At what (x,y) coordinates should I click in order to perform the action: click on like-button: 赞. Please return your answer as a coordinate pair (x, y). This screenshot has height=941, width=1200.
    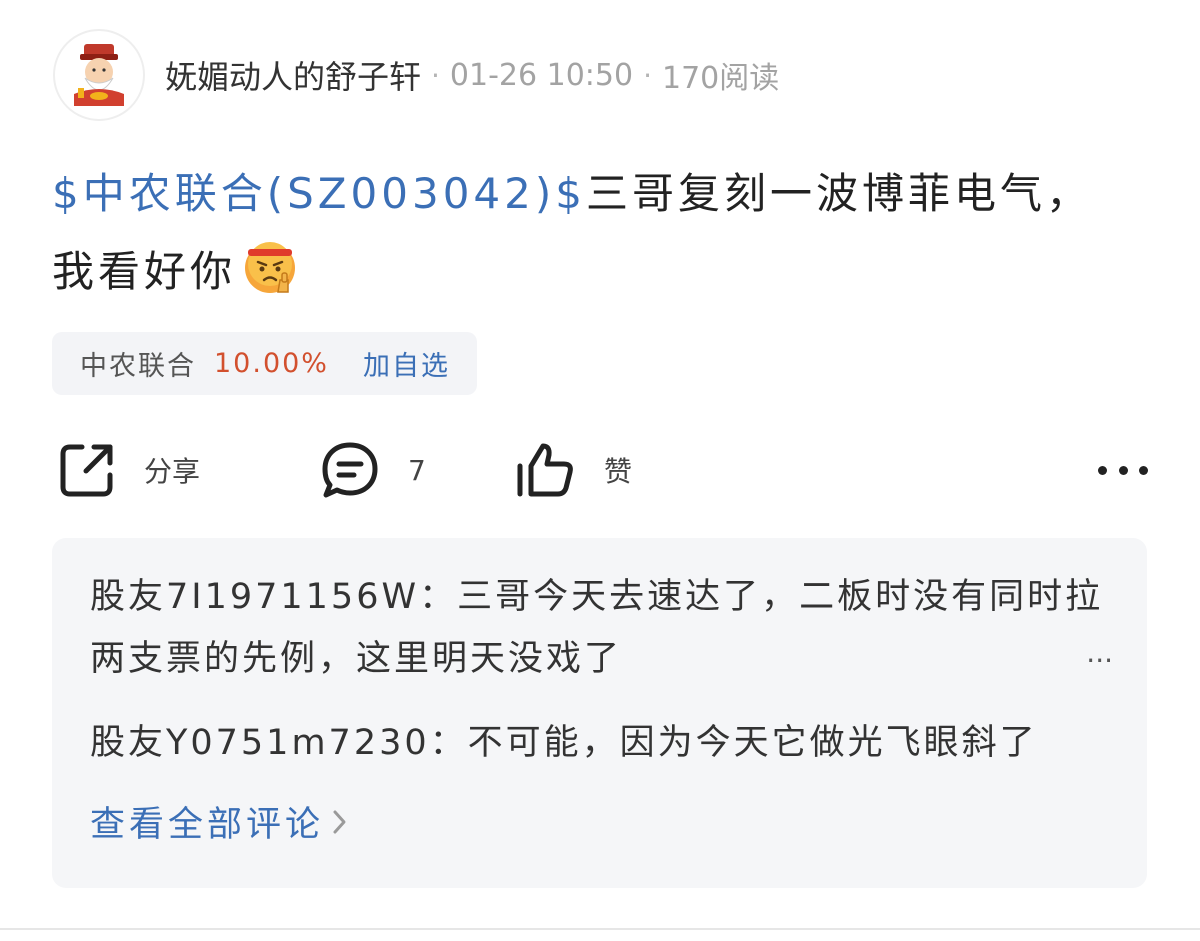
    Looking at the image, I should click on (574, 470).